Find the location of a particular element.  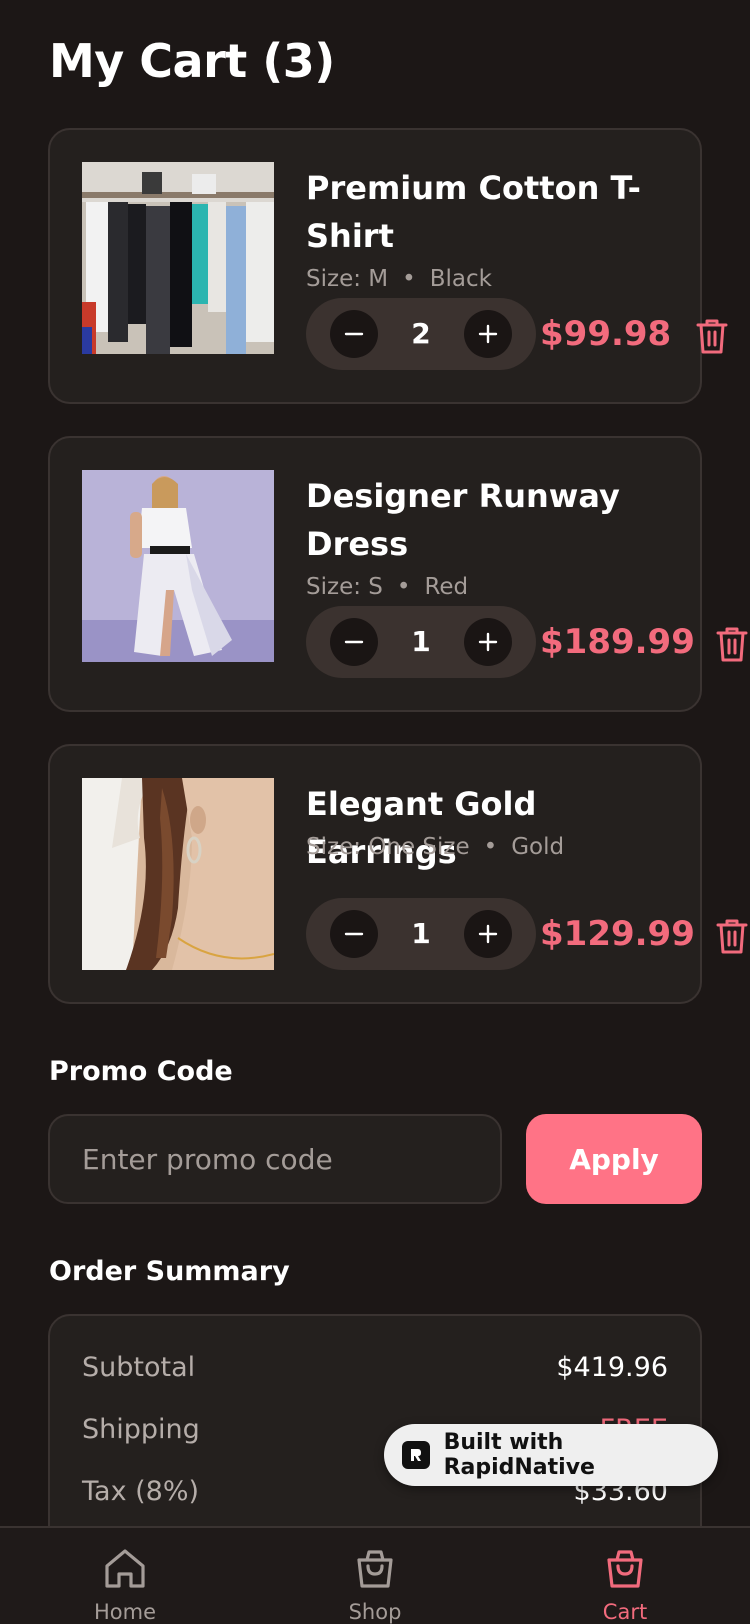

tab-label: Home is located at coordinates (124, 1612).